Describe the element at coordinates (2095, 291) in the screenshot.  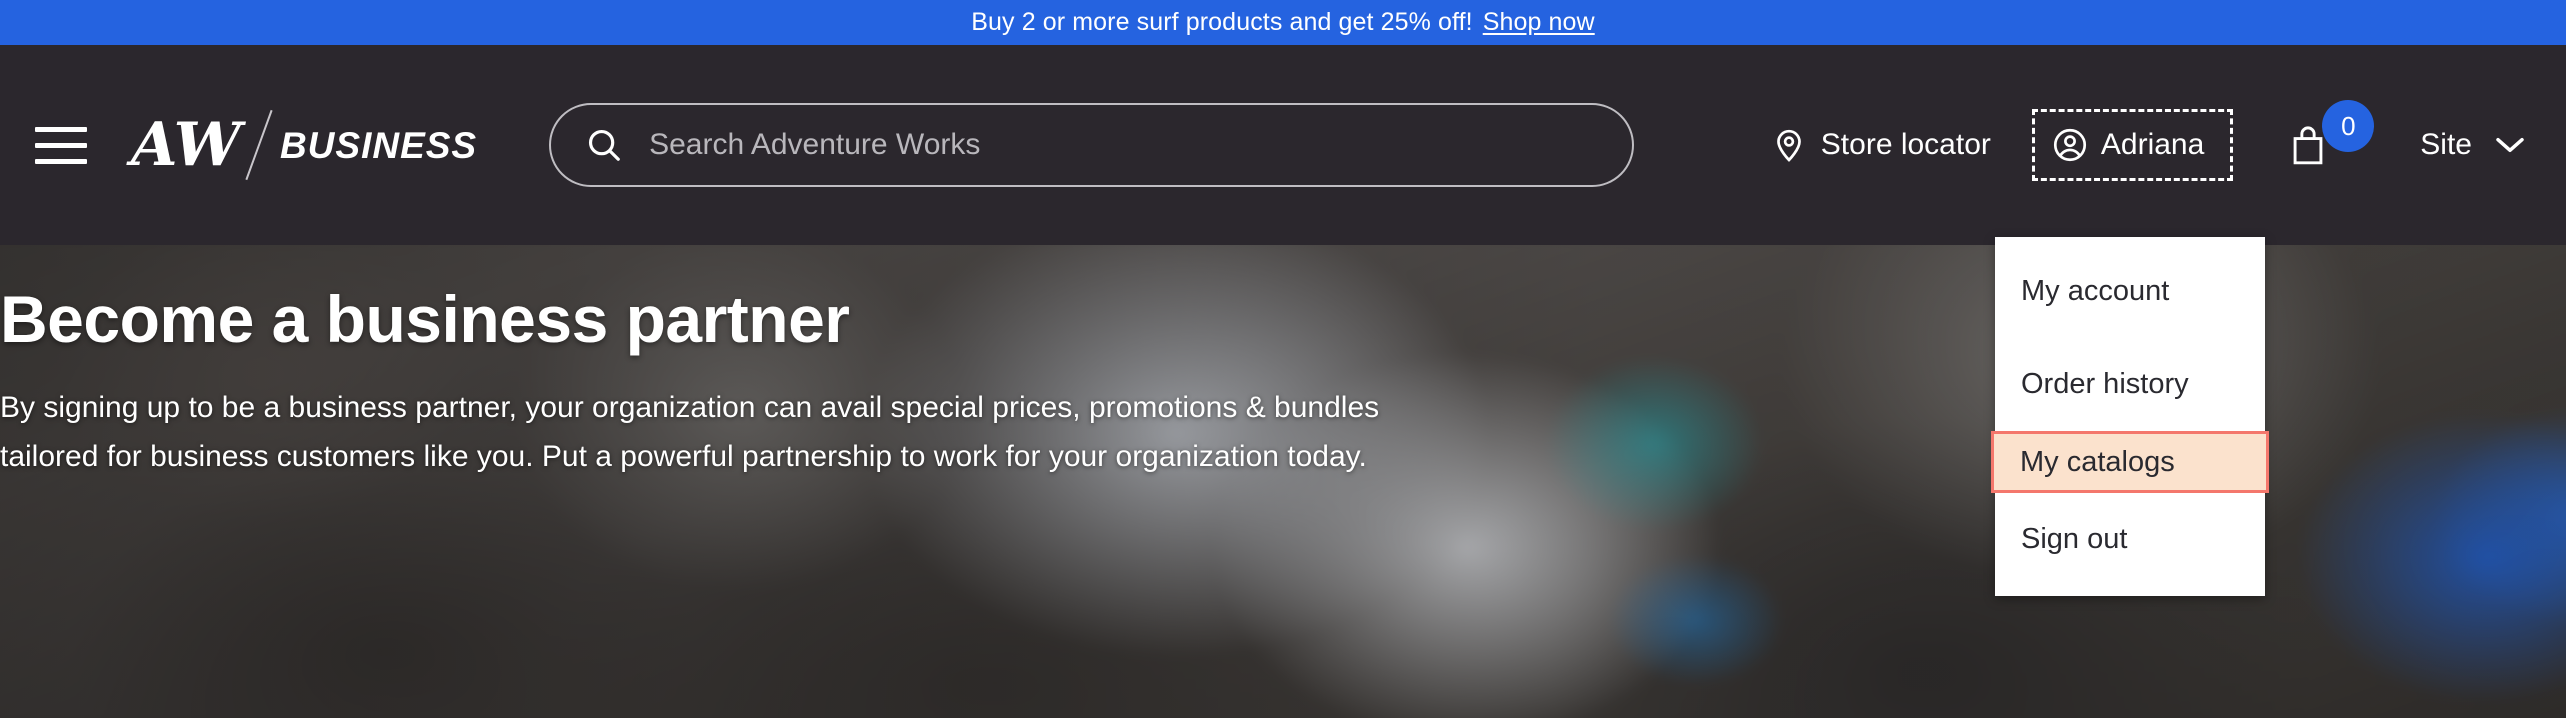
I see `menu-item-label: My account` at that location.